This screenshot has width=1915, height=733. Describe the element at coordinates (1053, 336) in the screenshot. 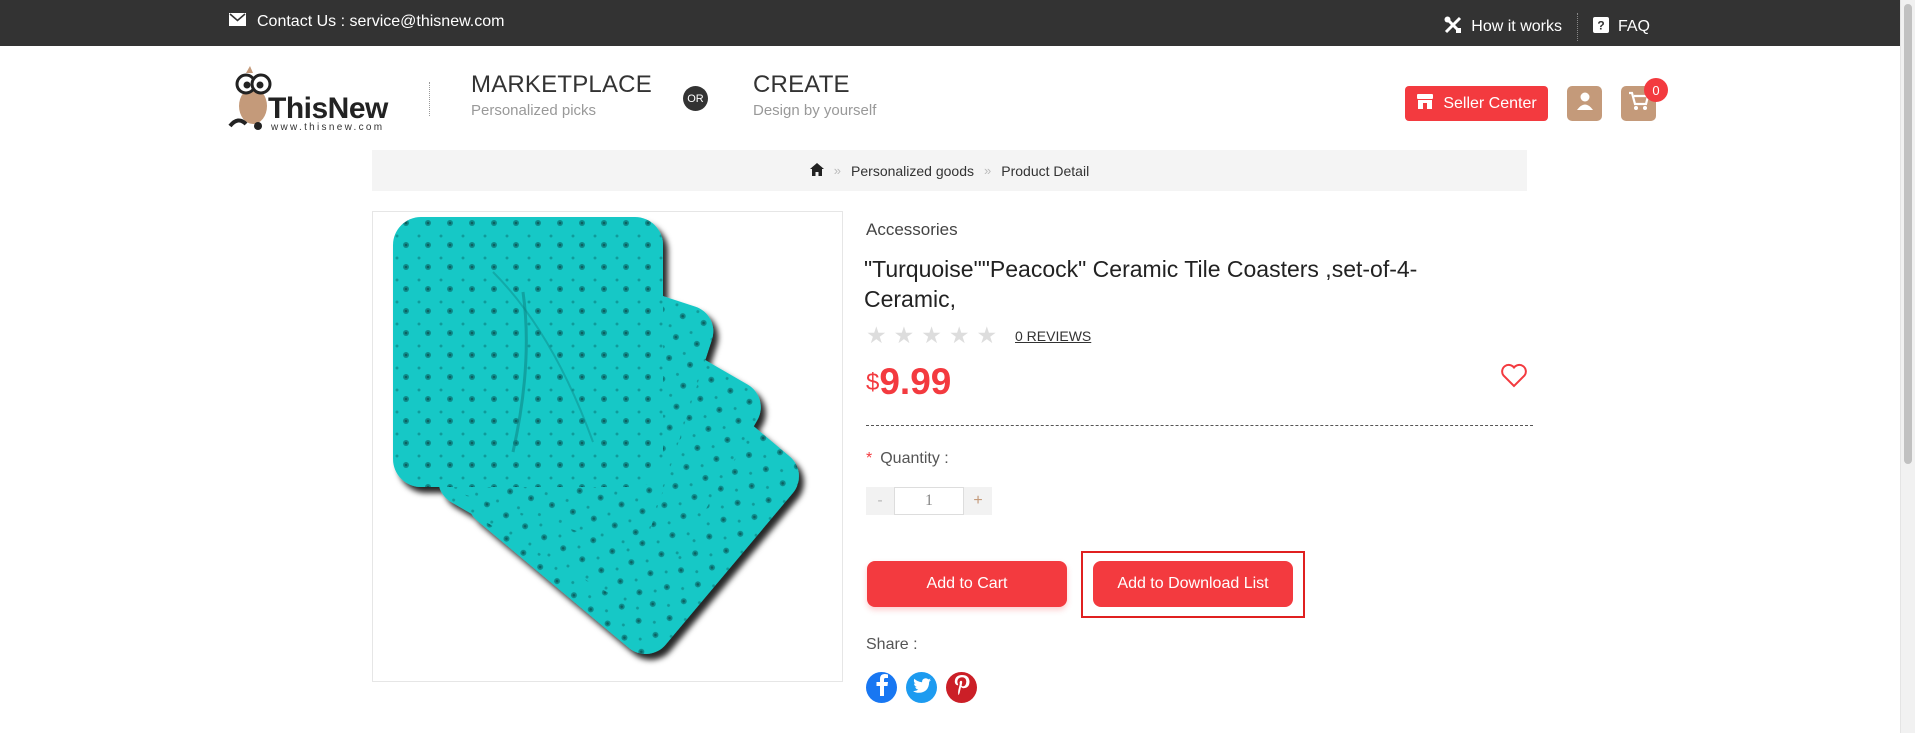

I see `reviews-link: 0 REVIEWS` at that location.